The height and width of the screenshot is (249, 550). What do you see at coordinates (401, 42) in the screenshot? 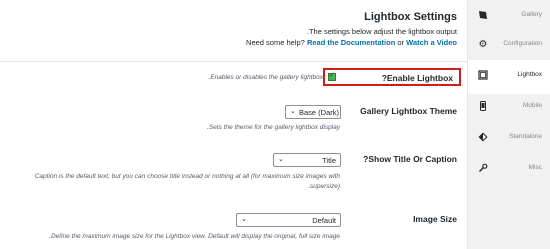
I see `help-or: or` at bounding box center [401, 42].